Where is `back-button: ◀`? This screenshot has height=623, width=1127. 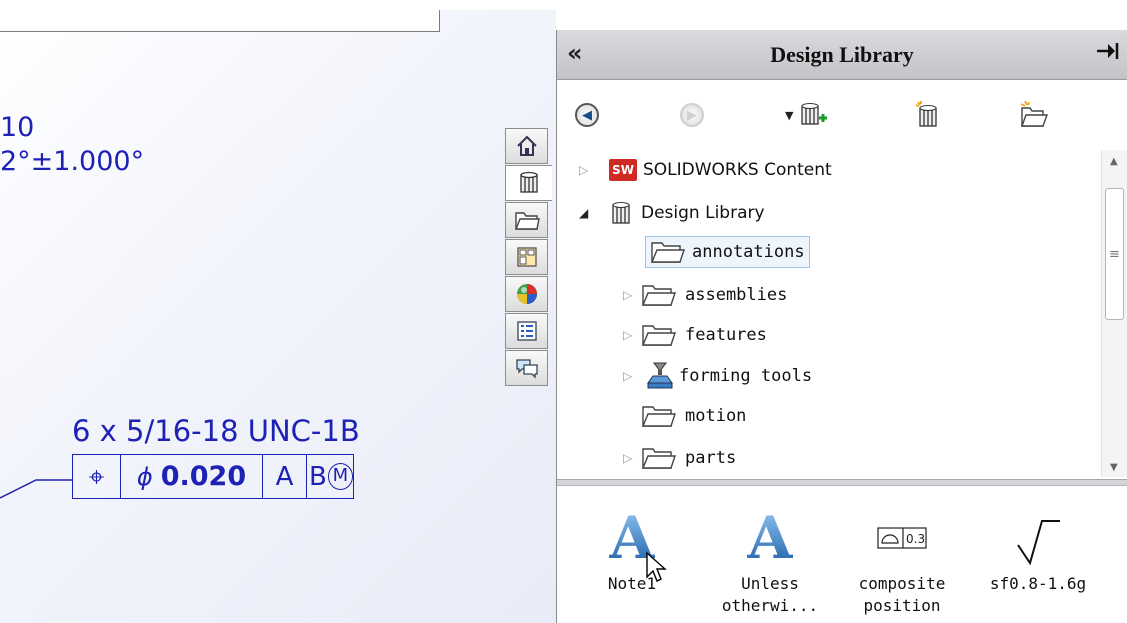 back-button: ◀ is located at coordinates (587, 115).